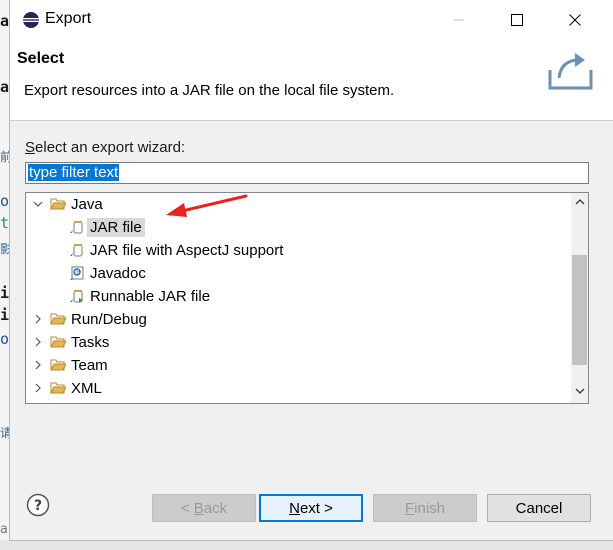  I want to click on eclipse-icon, so click(31, 20).